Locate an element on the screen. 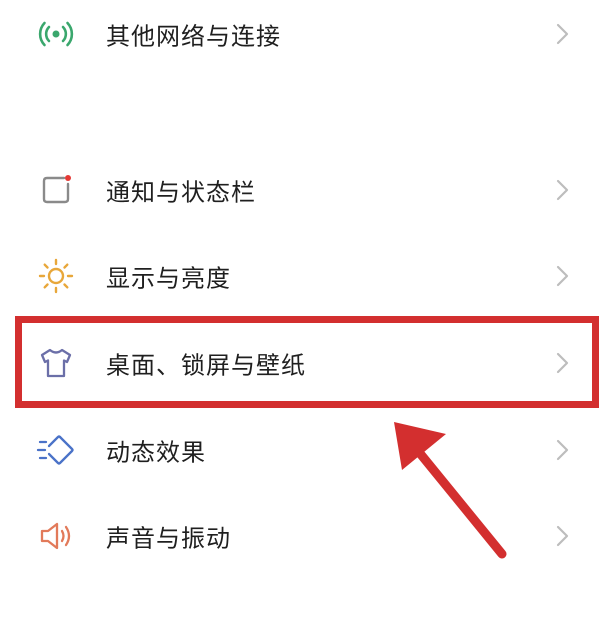  notification-square-icon is located at coordinates (56, 190).